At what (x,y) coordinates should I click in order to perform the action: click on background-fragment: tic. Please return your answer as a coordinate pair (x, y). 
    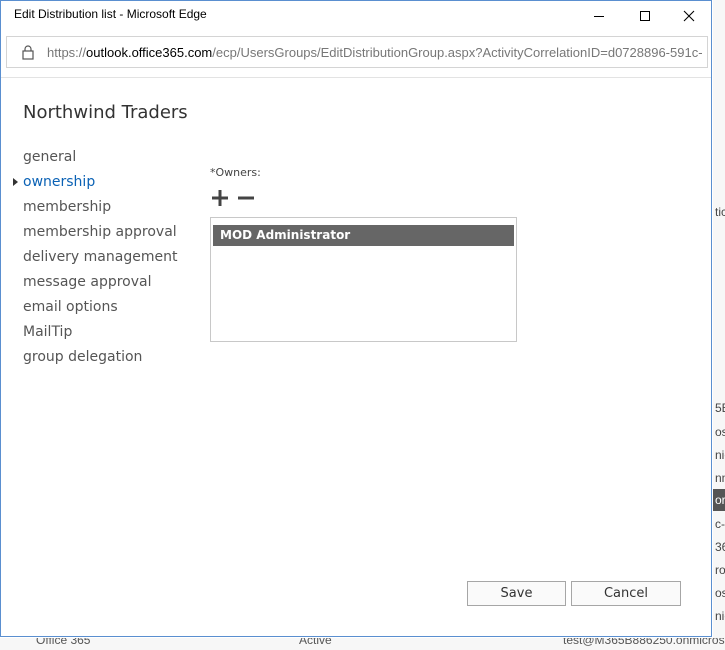
    Looking at the image, I should click on (720, 212).